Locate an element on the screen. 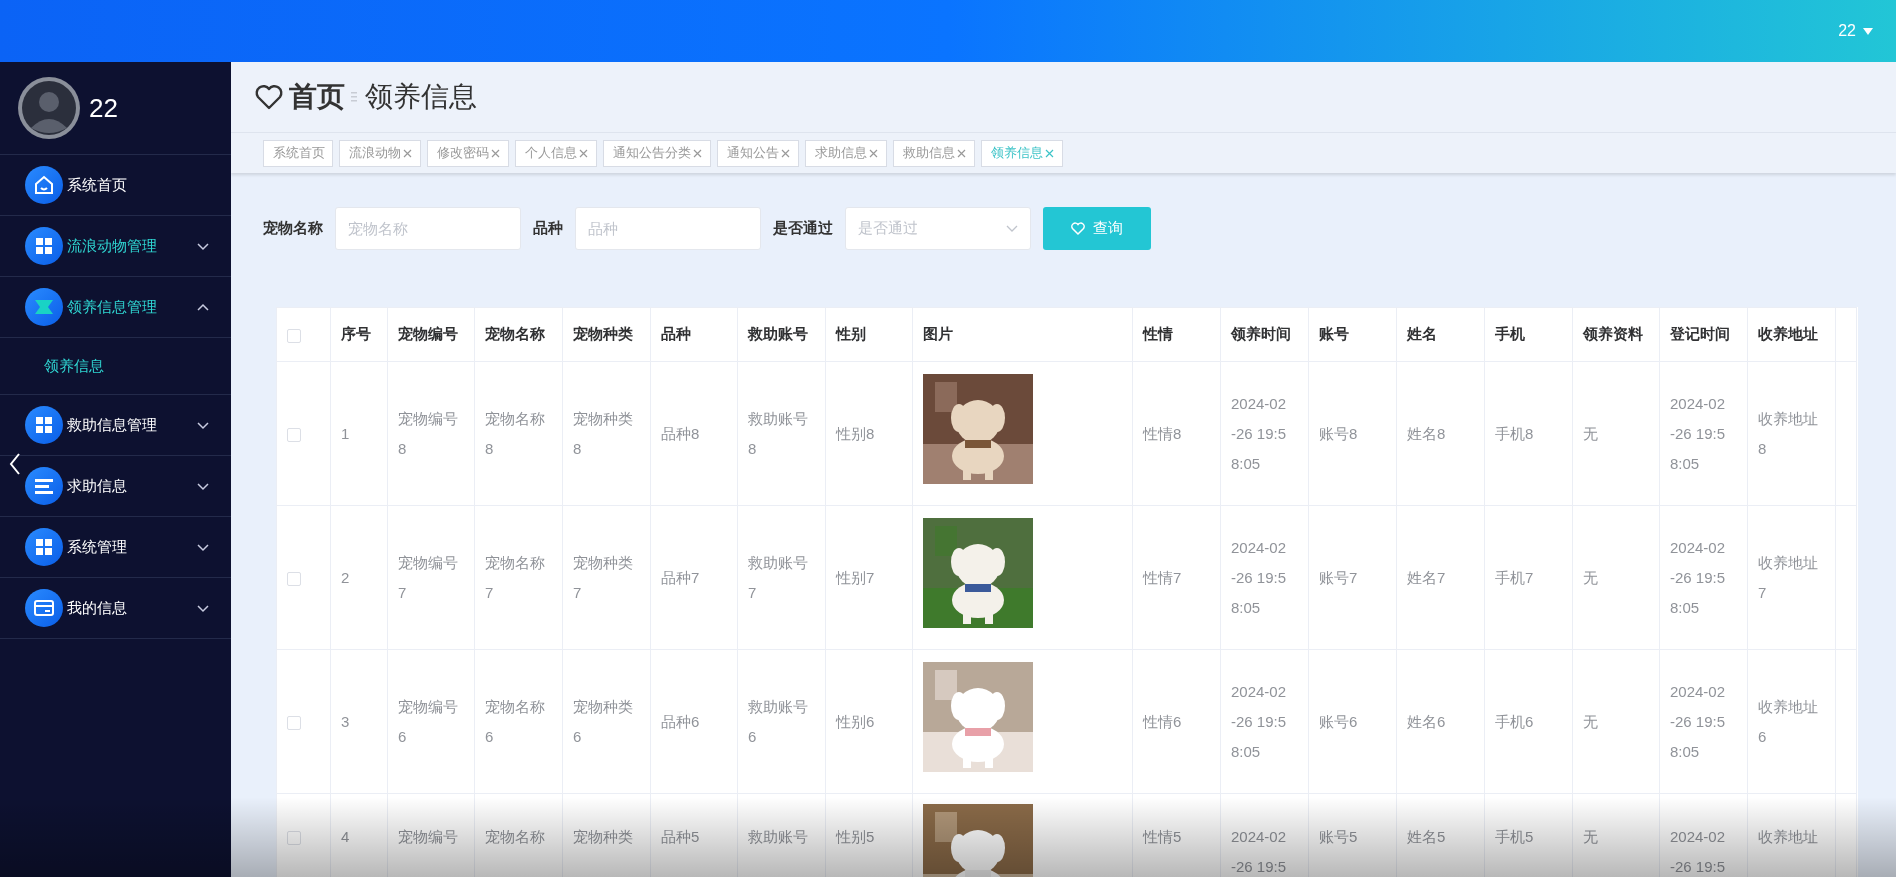 The width and height of the screenshot is (1896, 877). table-cell-text: 性别6 is located at coordinates (856, 721).